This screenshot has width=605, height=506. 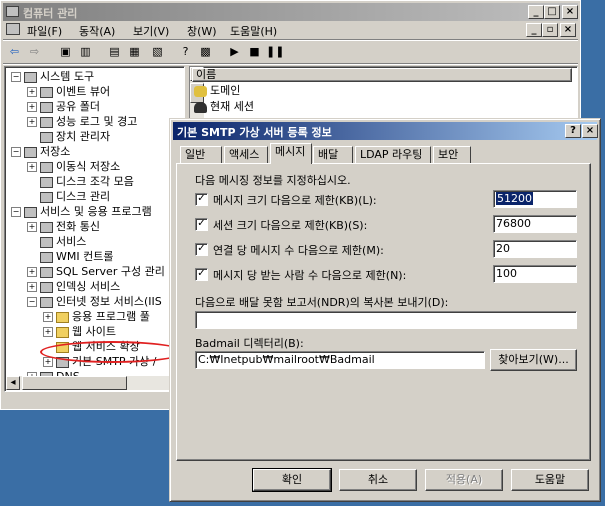 I want to click on message-size-field: 51200, so click(x=535, y=199).